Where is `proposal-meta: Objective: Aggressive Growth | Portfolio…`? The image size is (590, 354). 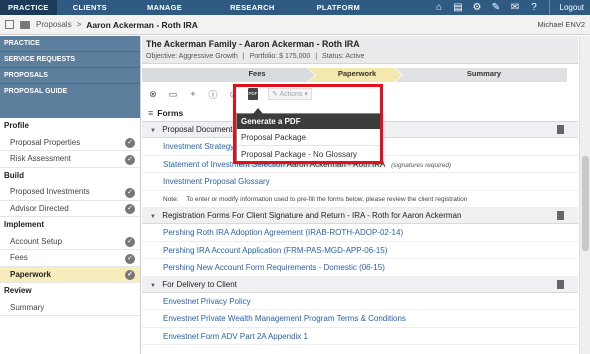
proposal-meta: Objective: Aggressive Growth | Portfolio… is located at coordinates (360, 56).